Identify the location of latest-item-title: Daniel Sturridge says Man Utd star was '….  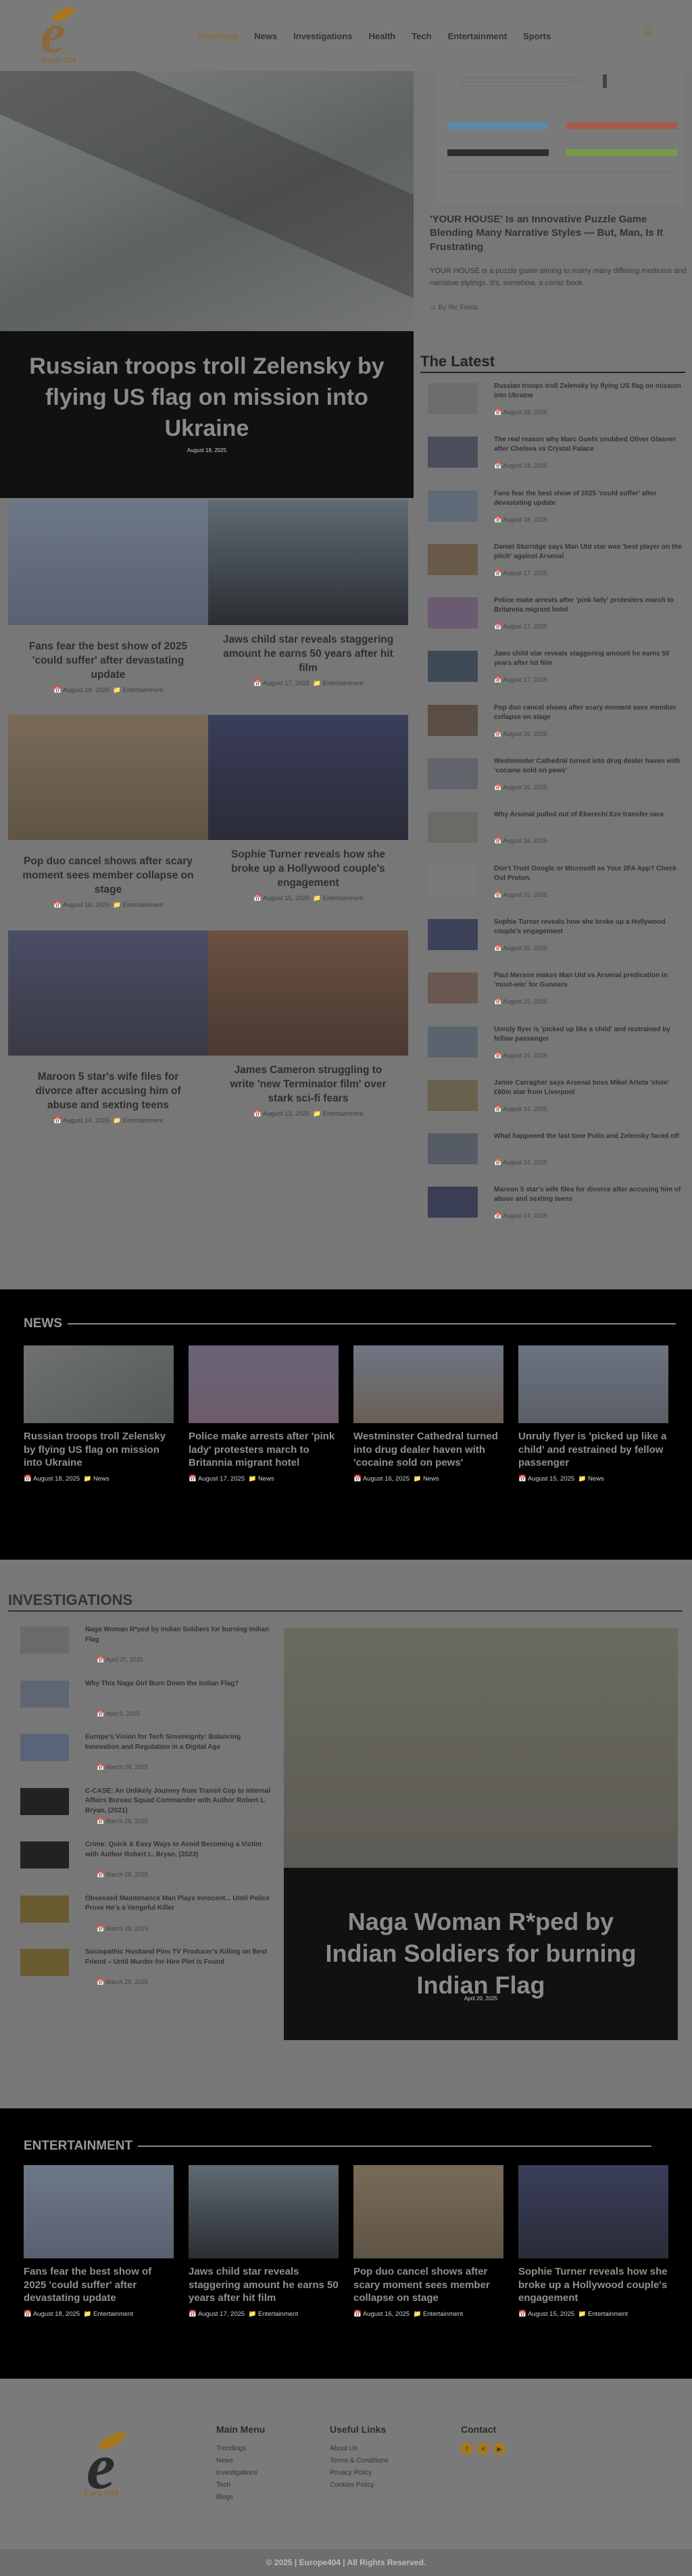
(588, 553).